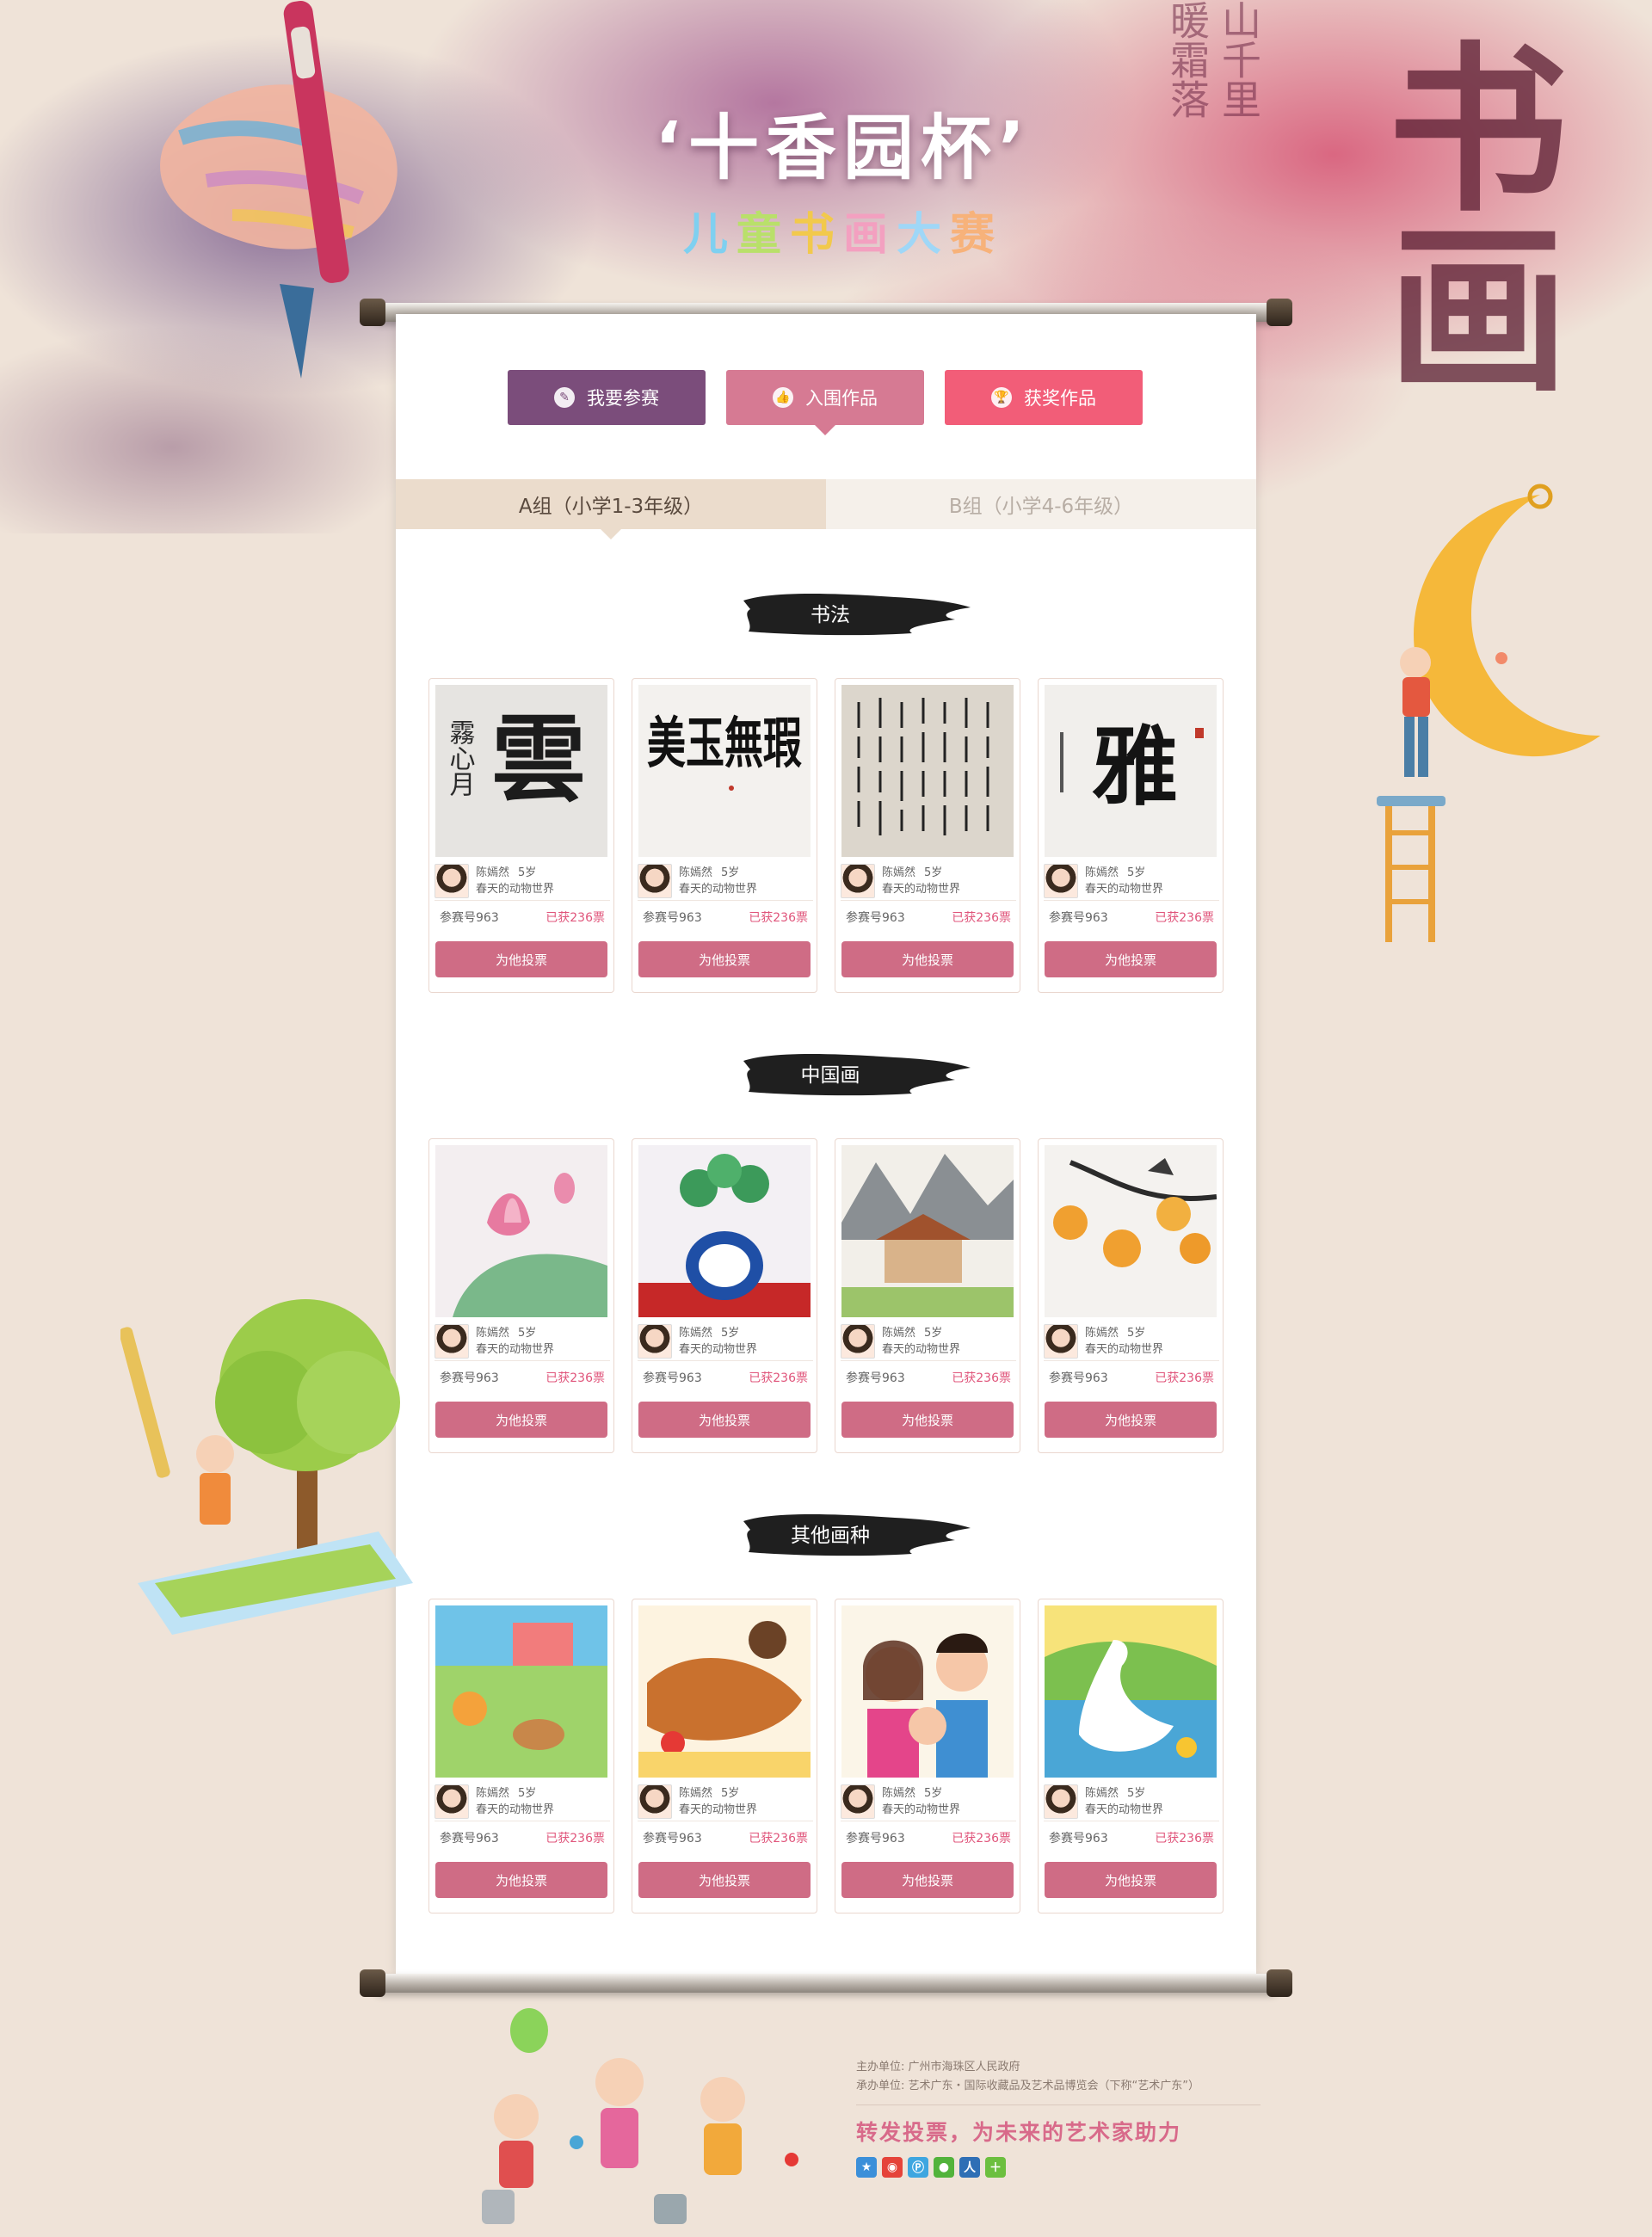 Image resolution: width=1652 pixels, height=2237 pixels. I want to click on moon-ladder-illustration, so click(1488, 713).